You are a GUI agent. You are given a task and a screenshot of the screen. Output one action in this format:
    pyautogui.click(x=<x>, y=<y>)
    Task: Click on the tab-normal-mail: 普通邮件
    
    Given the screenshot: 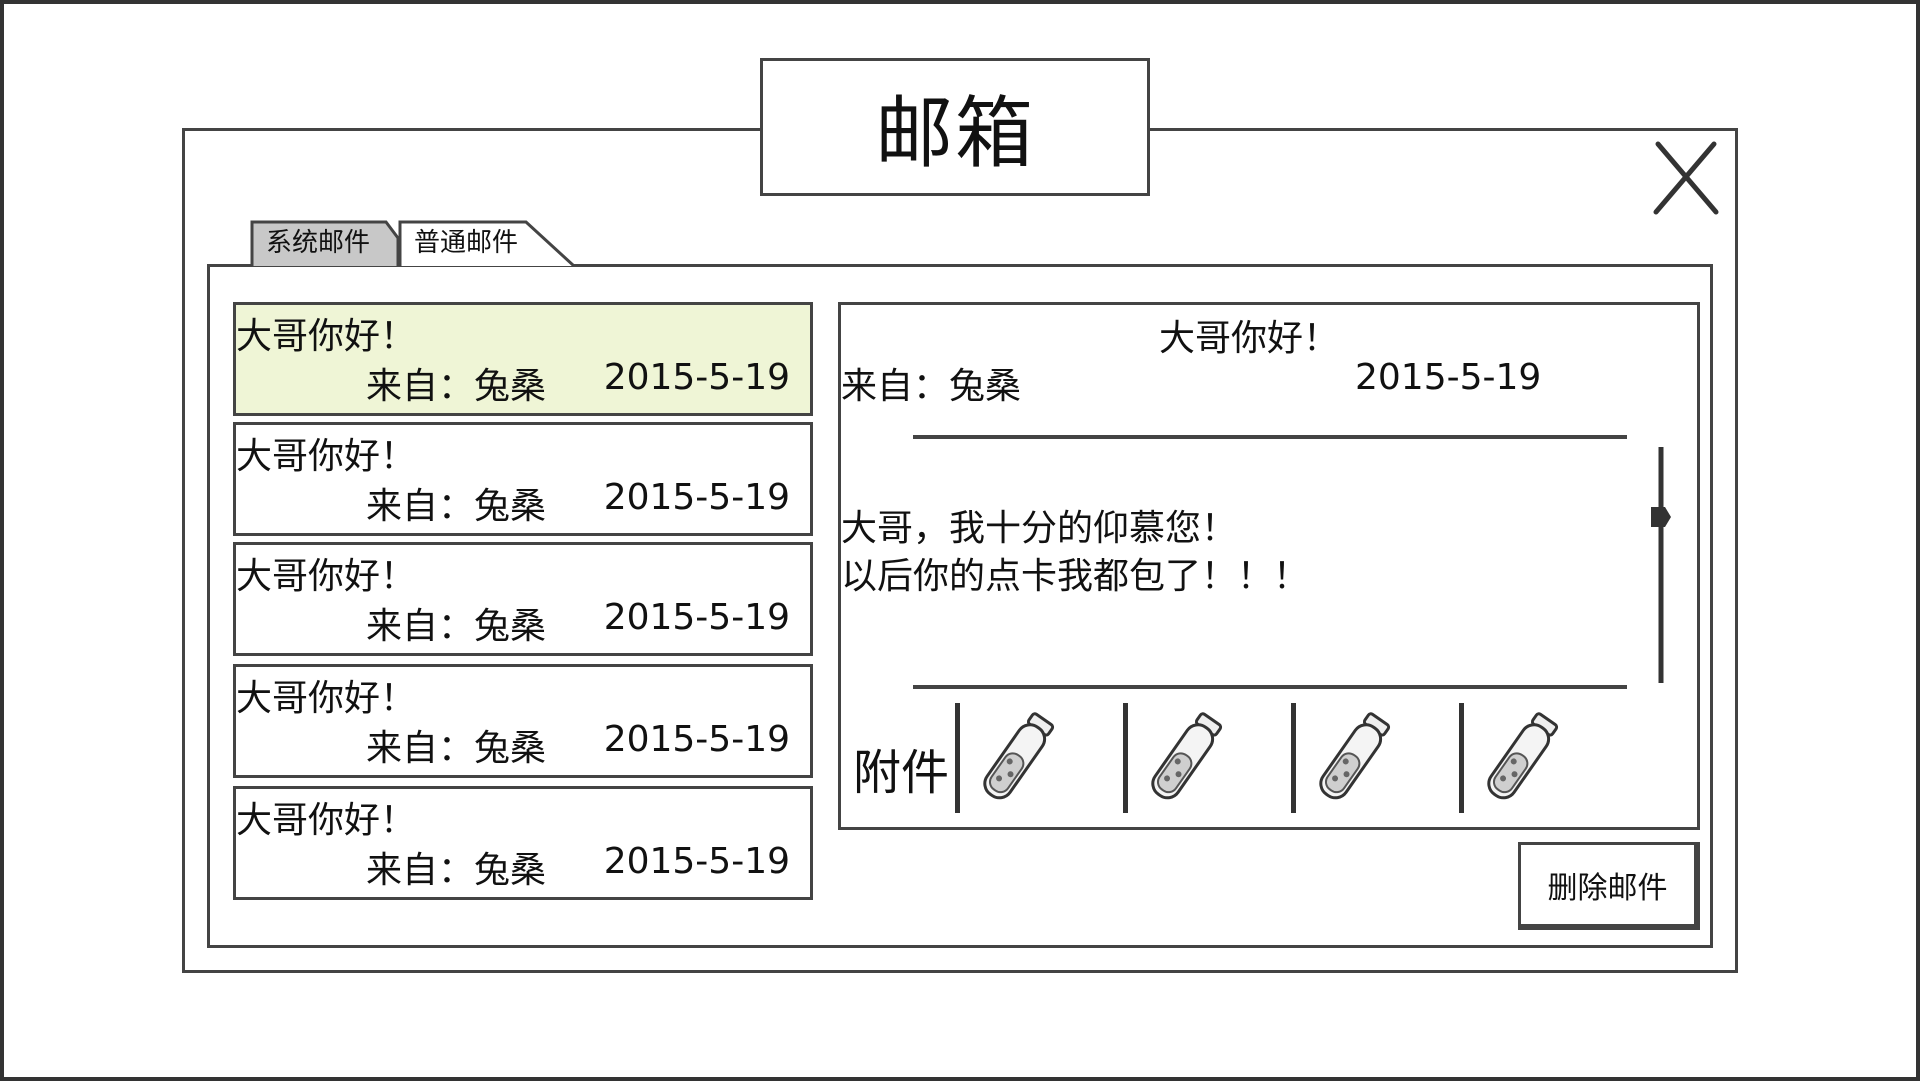 What is the action you would take?
    pyautogui.click(x=488, y=243)
    